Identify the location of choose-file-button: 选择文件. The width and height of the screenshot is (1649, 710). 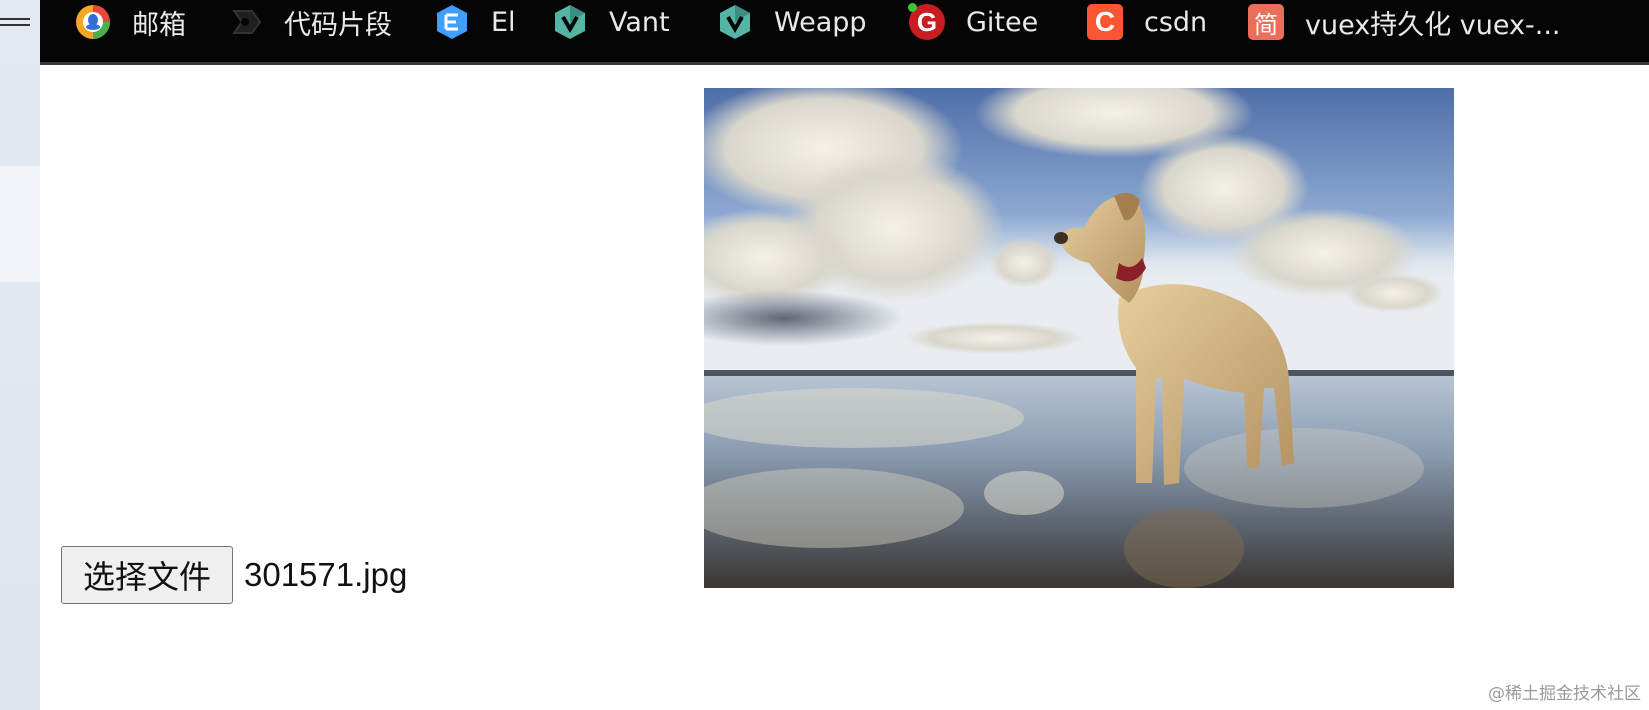
(147, 575).